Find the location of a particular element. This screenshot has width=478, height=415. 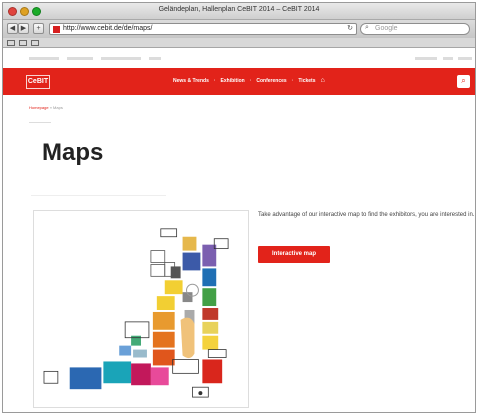

reload-icon: ↻ is located at coordinates (350, 28).